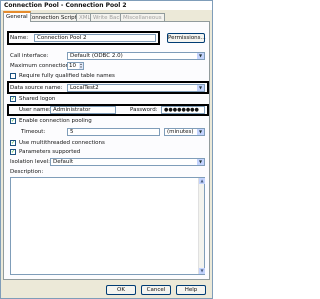 The height and width of the screenshot is (299, 320). I want to click on enable-pooling-checkbox: ✓, so click(13, 121).